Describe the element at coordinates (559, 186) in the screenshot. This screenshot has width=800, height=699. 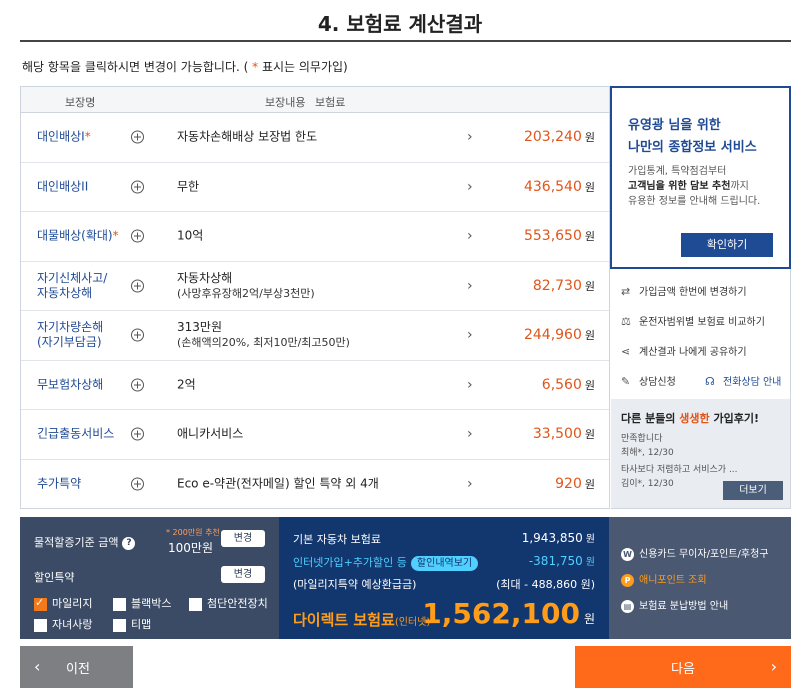
I see `coverage-price: 436,540 원` at that location.